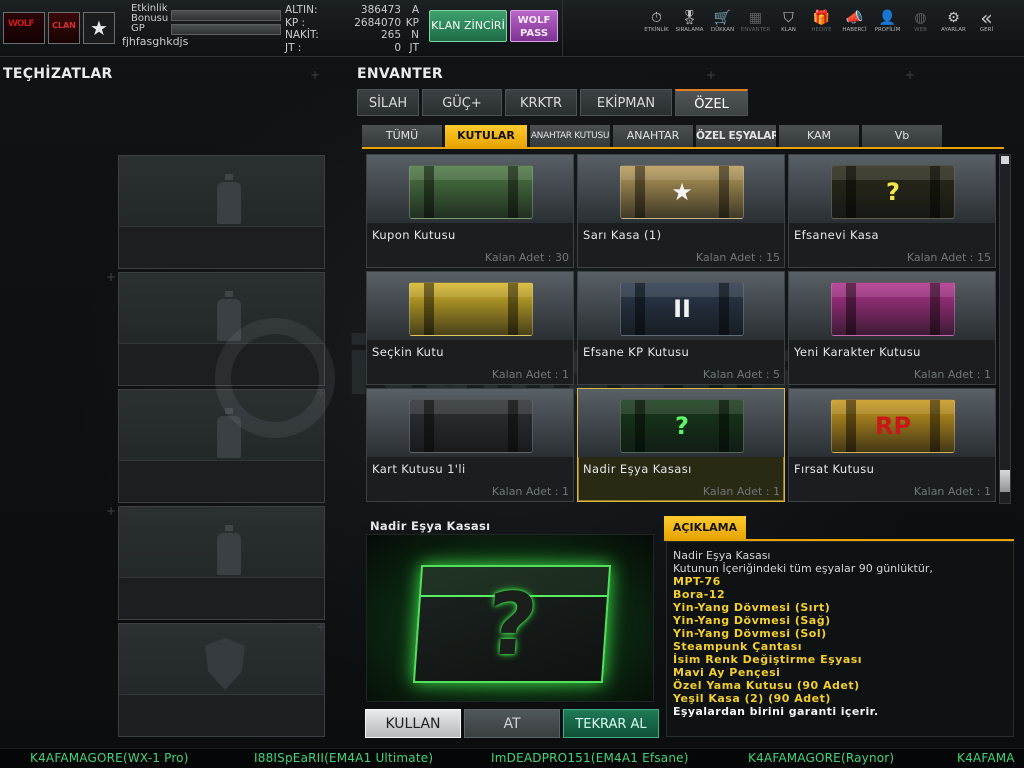  I want to click on nav-hedi̇ye: 🎁 HEDİYE, so click(821, 21).